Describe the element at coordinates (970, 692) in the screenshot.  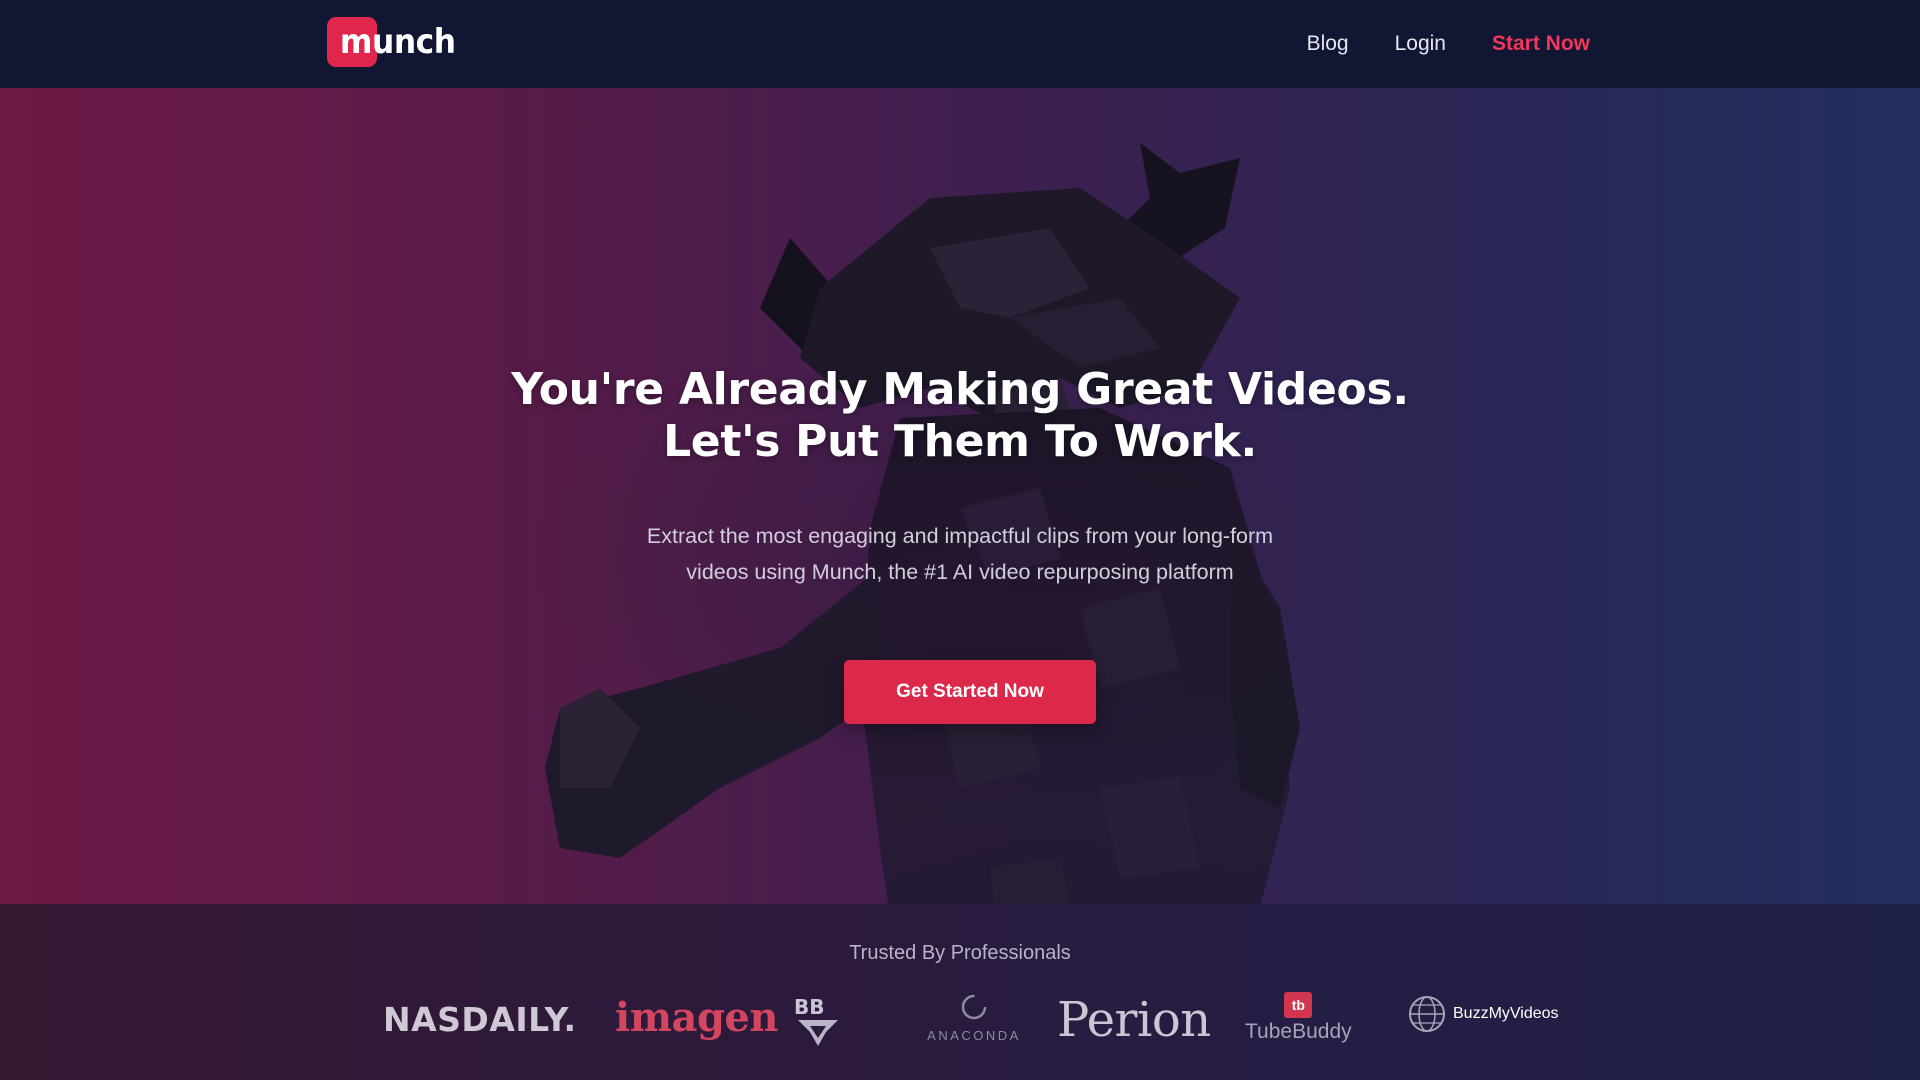
I see `get-started-button: Get Started Now` at that location.